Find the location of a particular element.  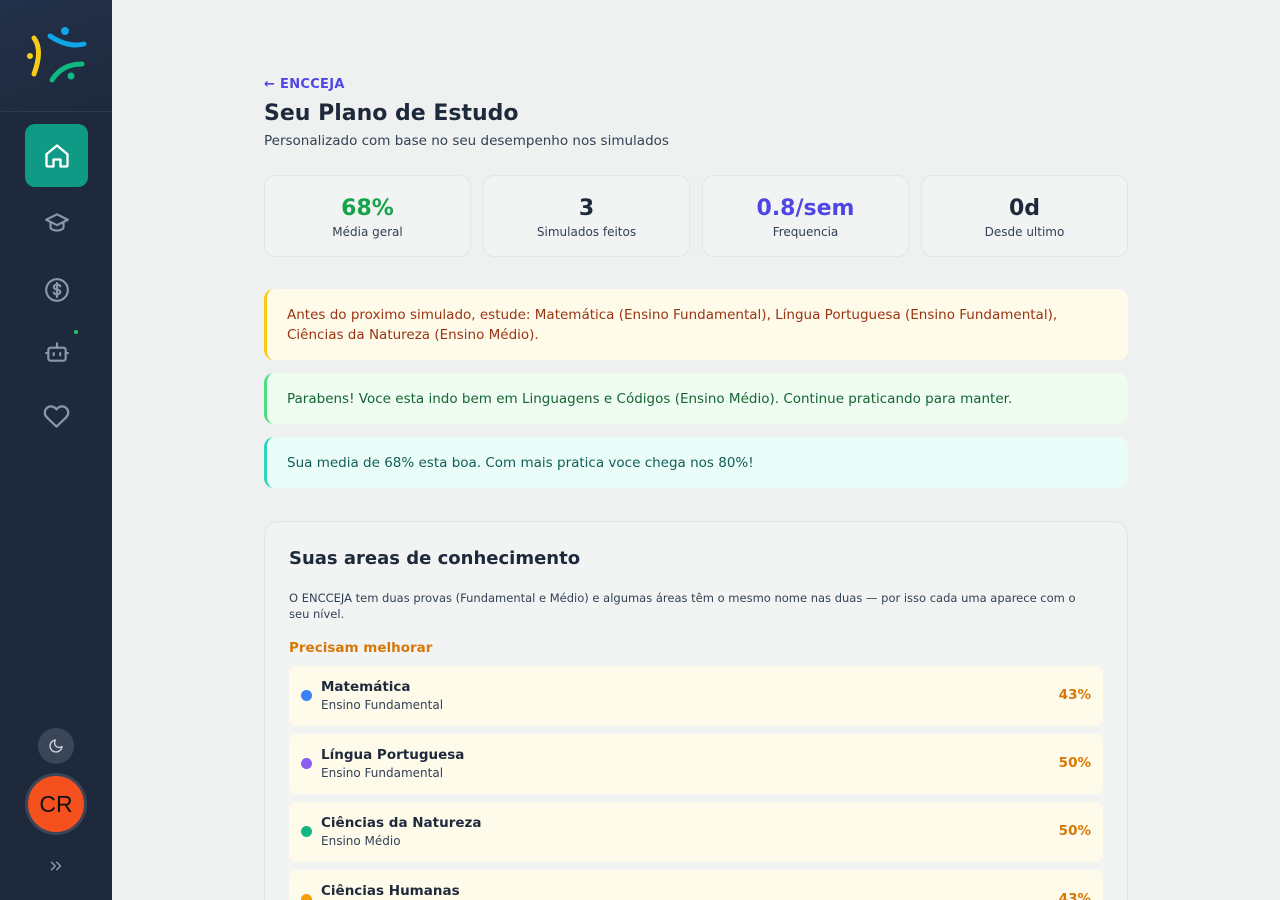

notification-dot is located at coordinates (76, 332).